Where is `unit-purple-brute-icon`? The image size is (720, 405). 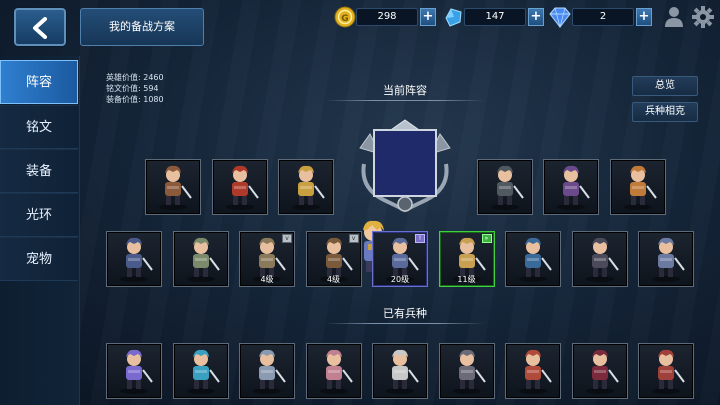
unit-purple-brute-icon is located at coordinates (573, 187).